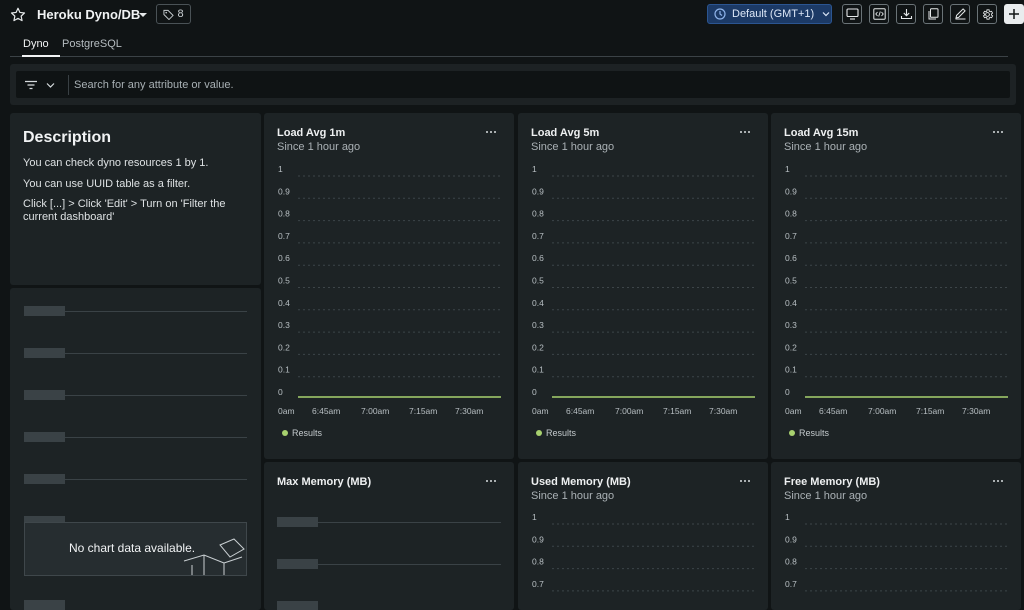  I want to click on pencil-icon, so click(960, 14).